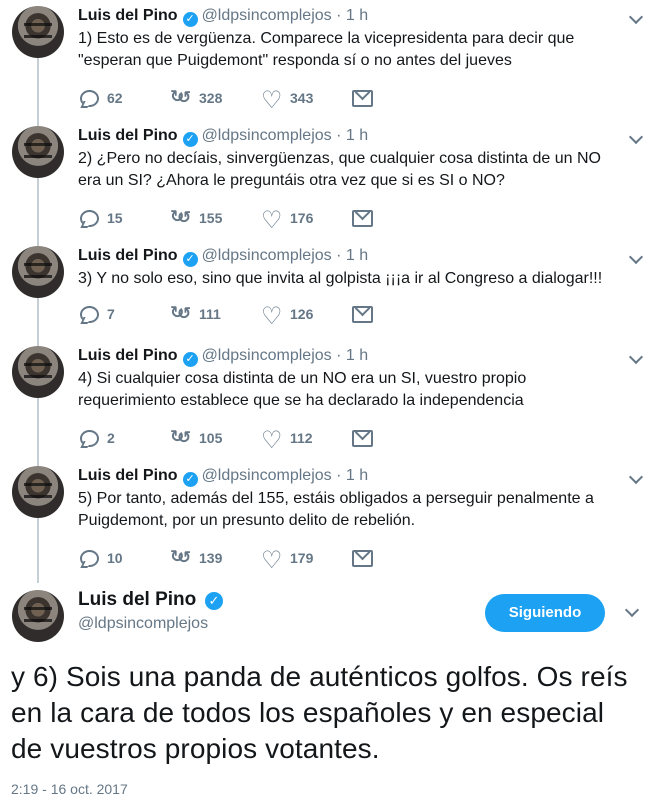 The width and height of the screenshot is (653, 806). Describe the element at coordinates (196, 218) in the screenshot. I see `retweet-button: 155` at that location.